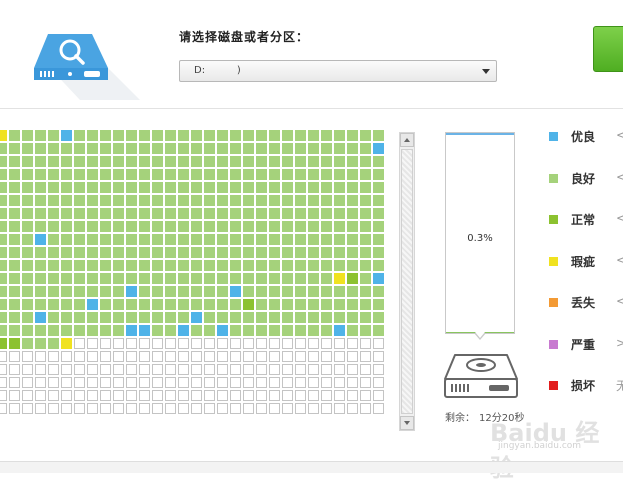 This screenshot has height=483, width=623. What do you see at coordinates (407, 140) in the screenshot?
I see `scroll-up-button` at bounding box center [407, 140].